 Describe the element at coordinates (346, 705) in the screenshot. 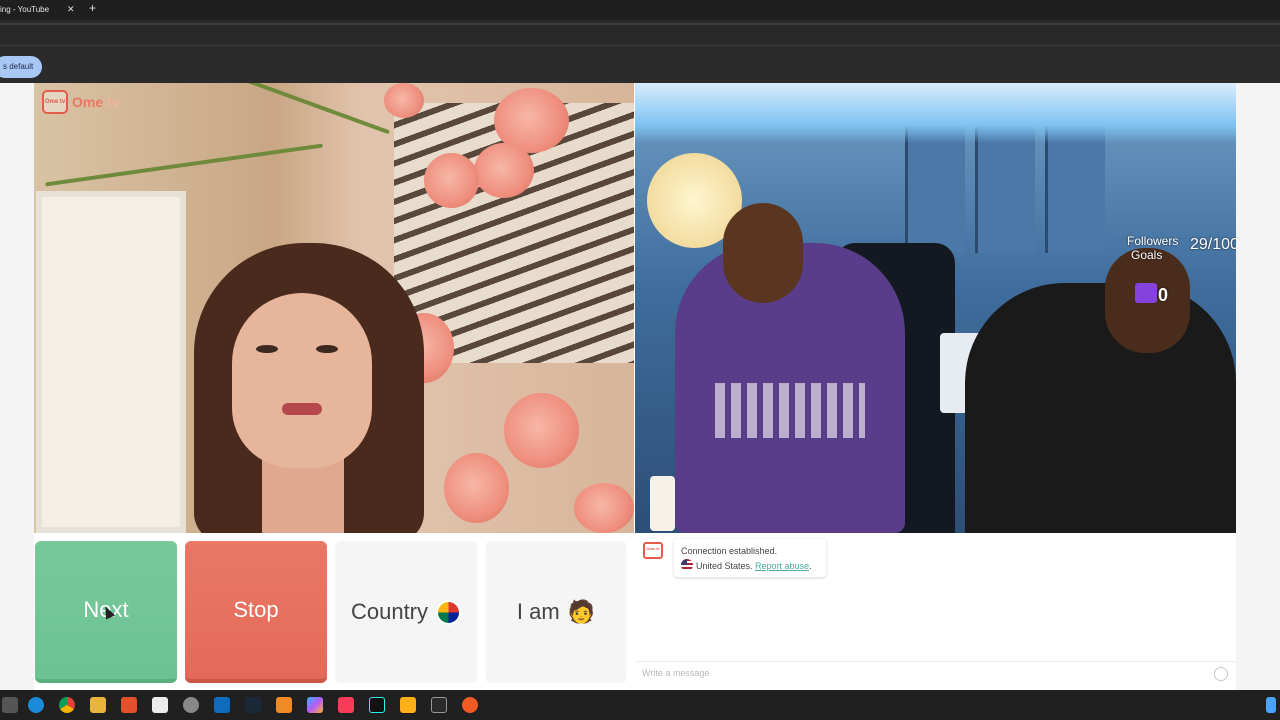

I see `music-icon` at that location.